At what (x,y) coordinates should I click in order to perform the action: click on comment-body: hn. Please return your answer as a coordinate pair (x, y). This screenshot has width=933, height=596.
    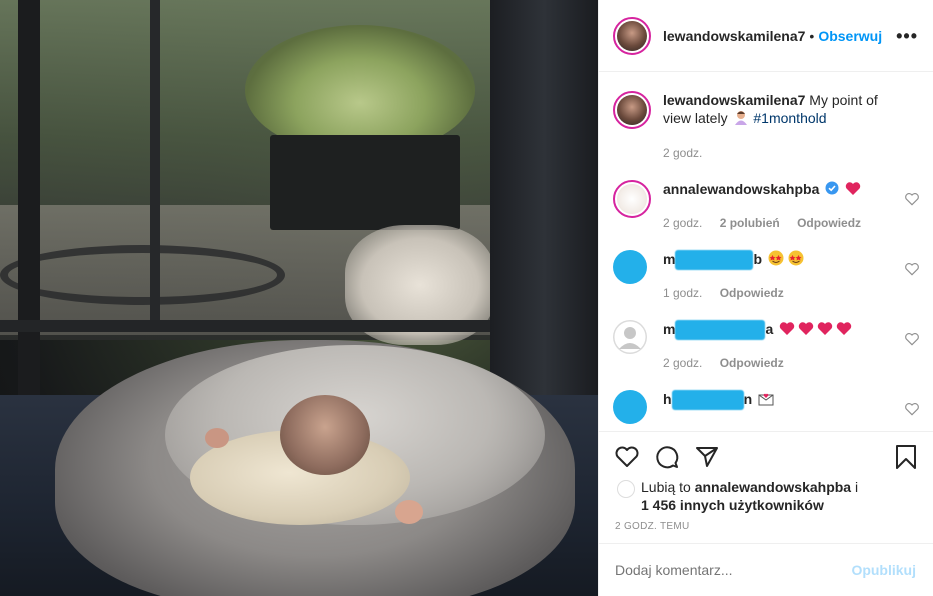
    Looking at the image, I should click on (778, 400).